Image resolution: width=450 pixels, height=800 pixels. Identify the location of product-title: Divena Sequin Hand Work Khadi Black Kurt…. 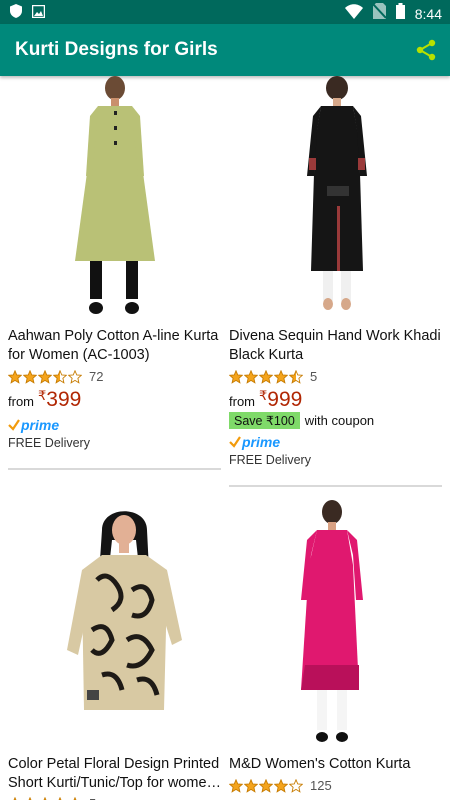
(338, 346).